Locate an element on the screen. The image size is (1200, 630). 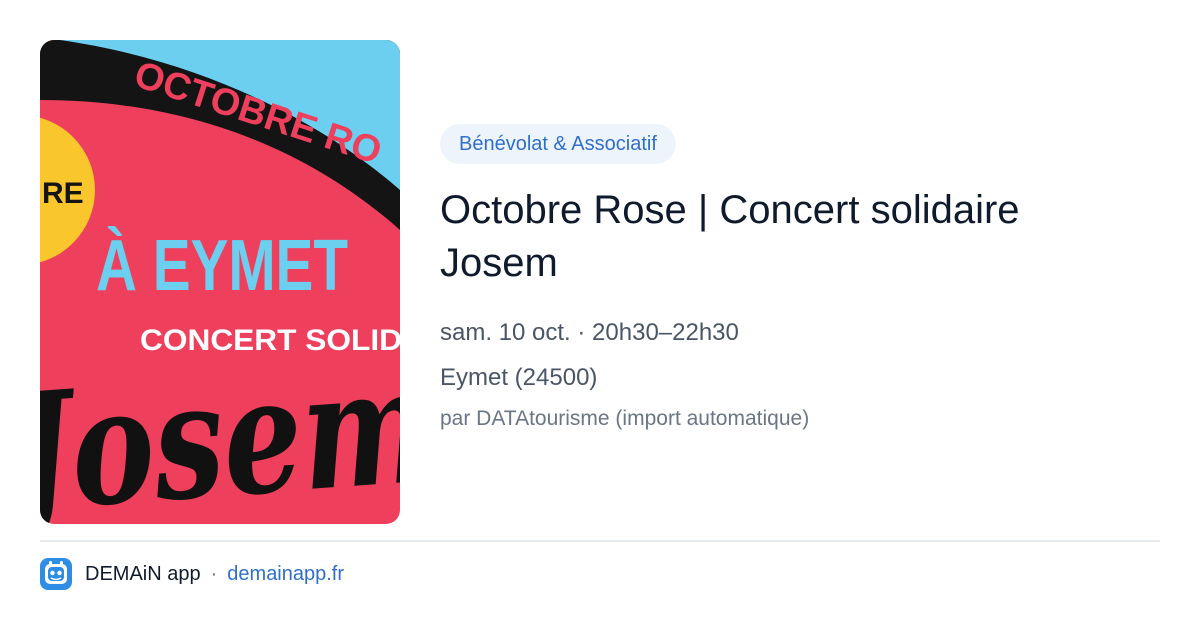
footer: DEMAiN app · demainapp.fr is located at coordinates (192, 574).